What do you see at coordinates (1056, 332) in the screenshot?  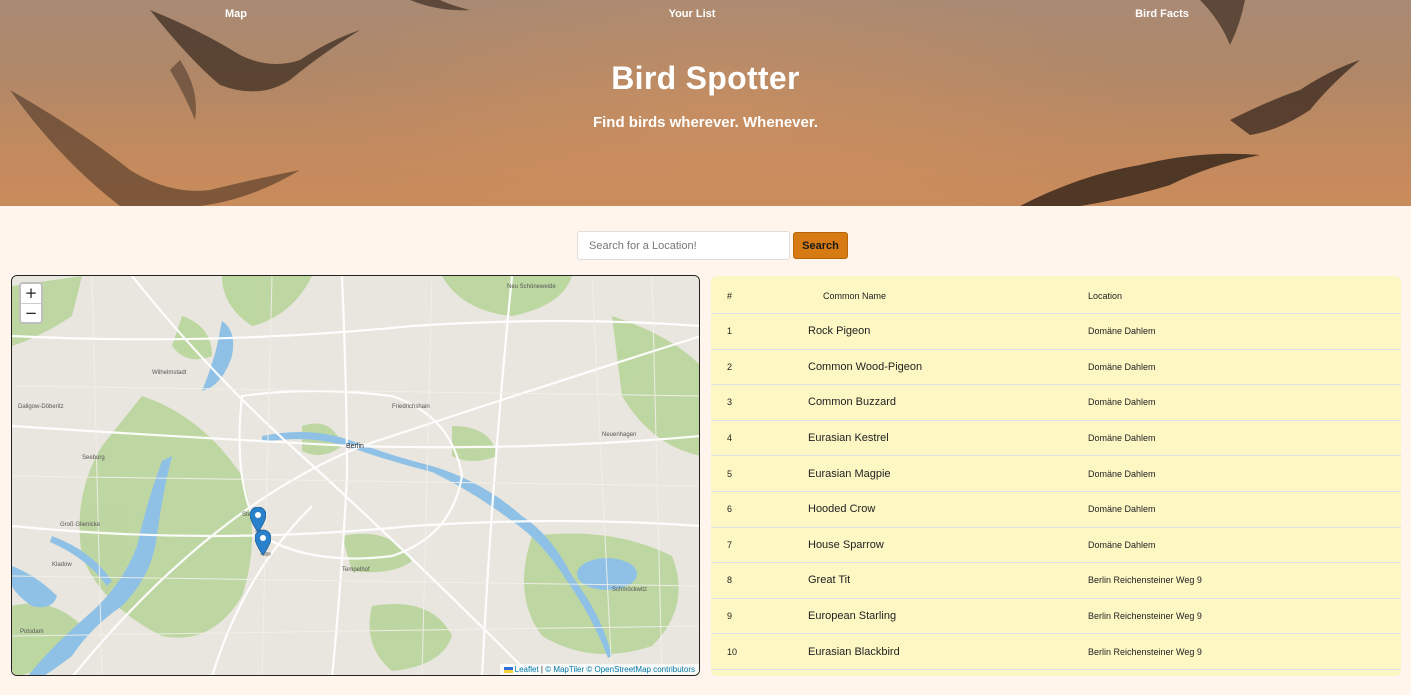 I see `table-row: 1 Rock Pigeon Domäne Dahlem` at bounding box center [1056, 332].